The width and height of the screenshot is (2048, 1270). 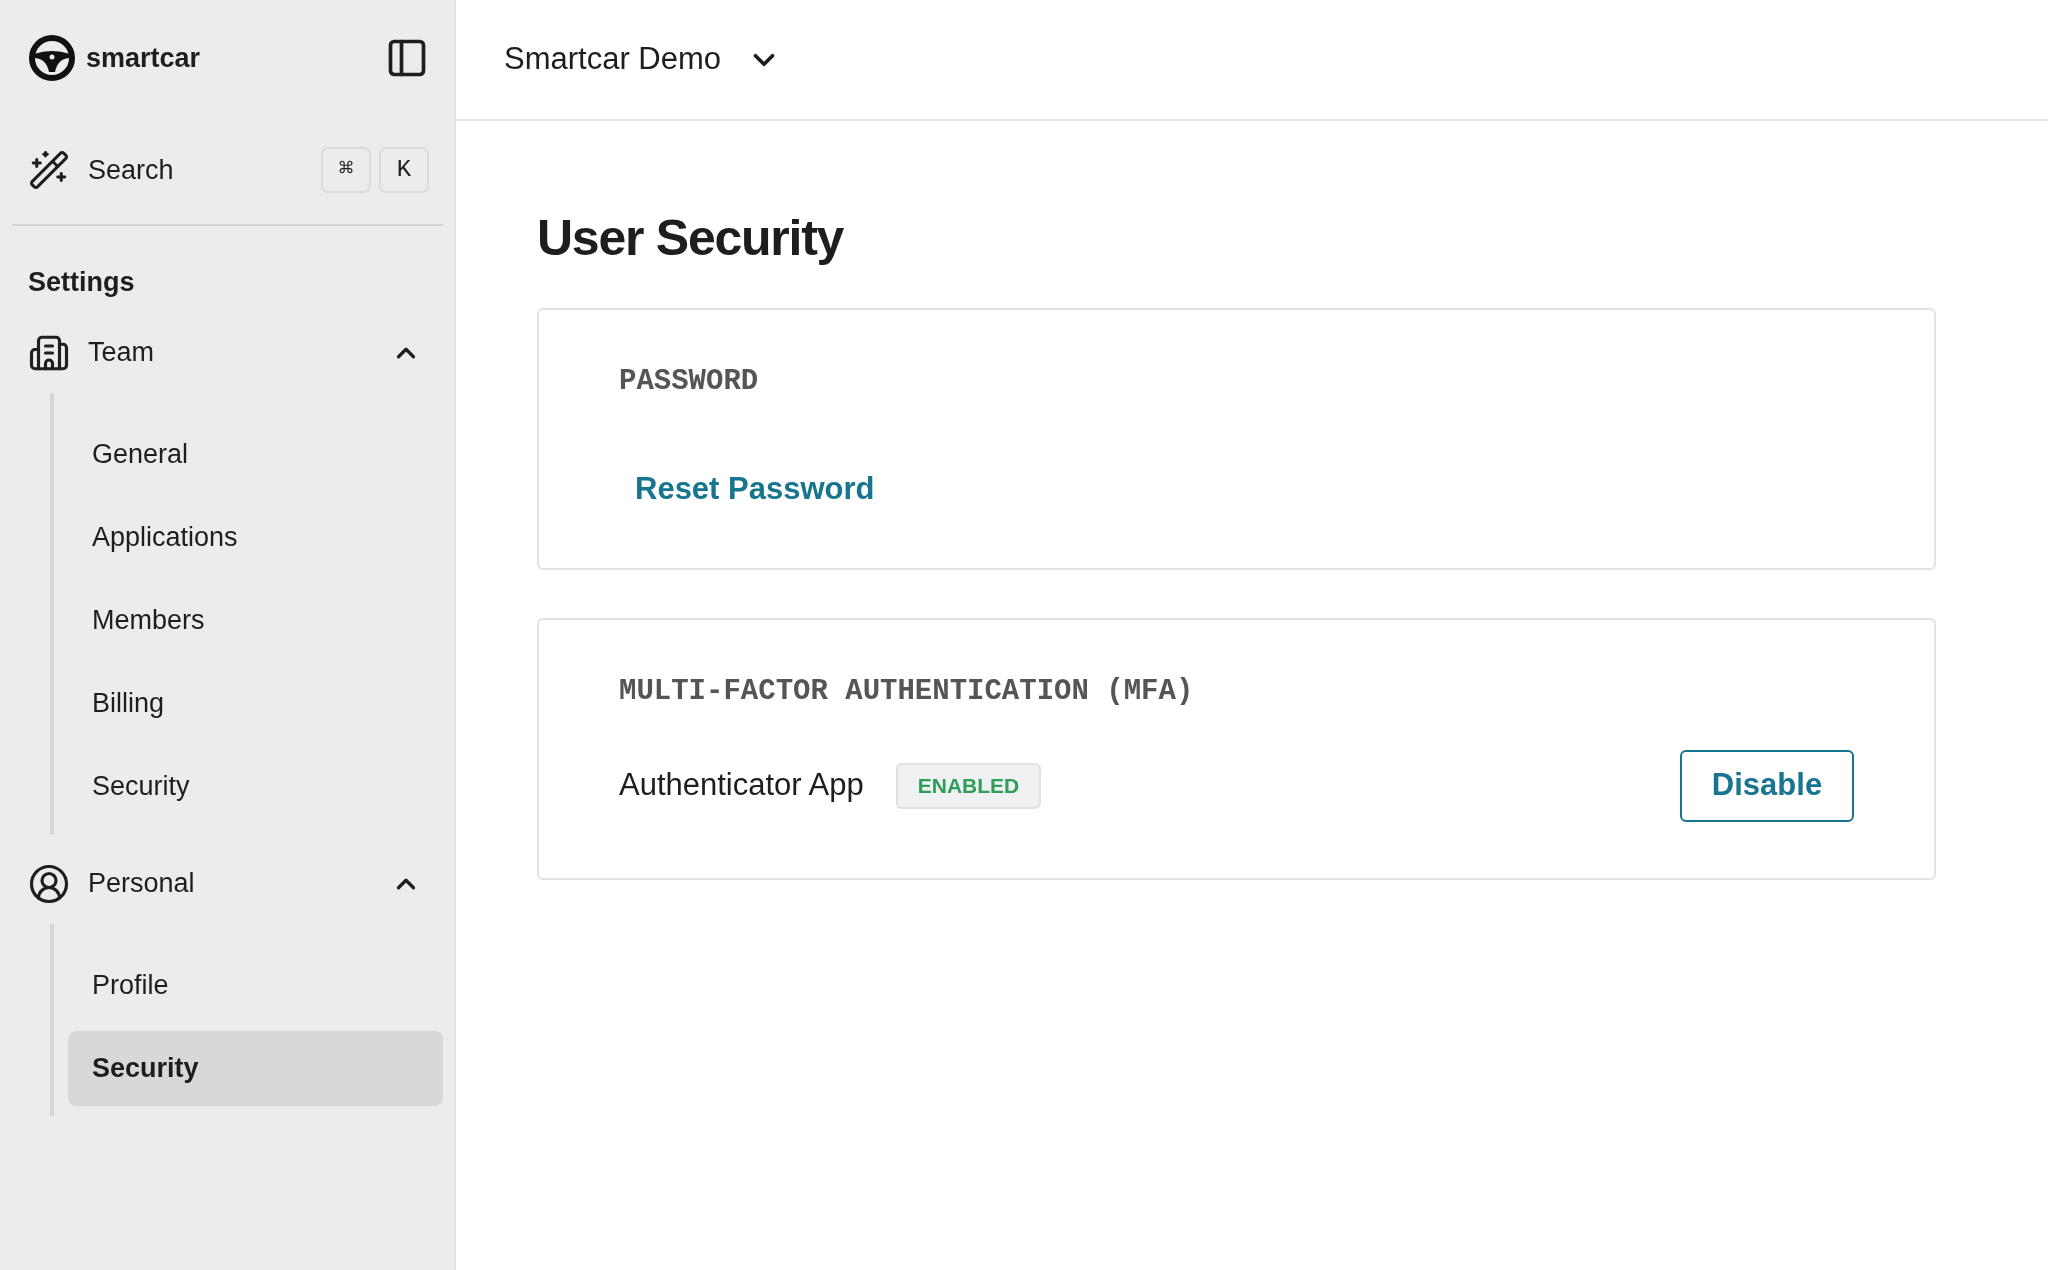 I want to click on steering-wheel-logo-icon, so click(x=52, y=58).